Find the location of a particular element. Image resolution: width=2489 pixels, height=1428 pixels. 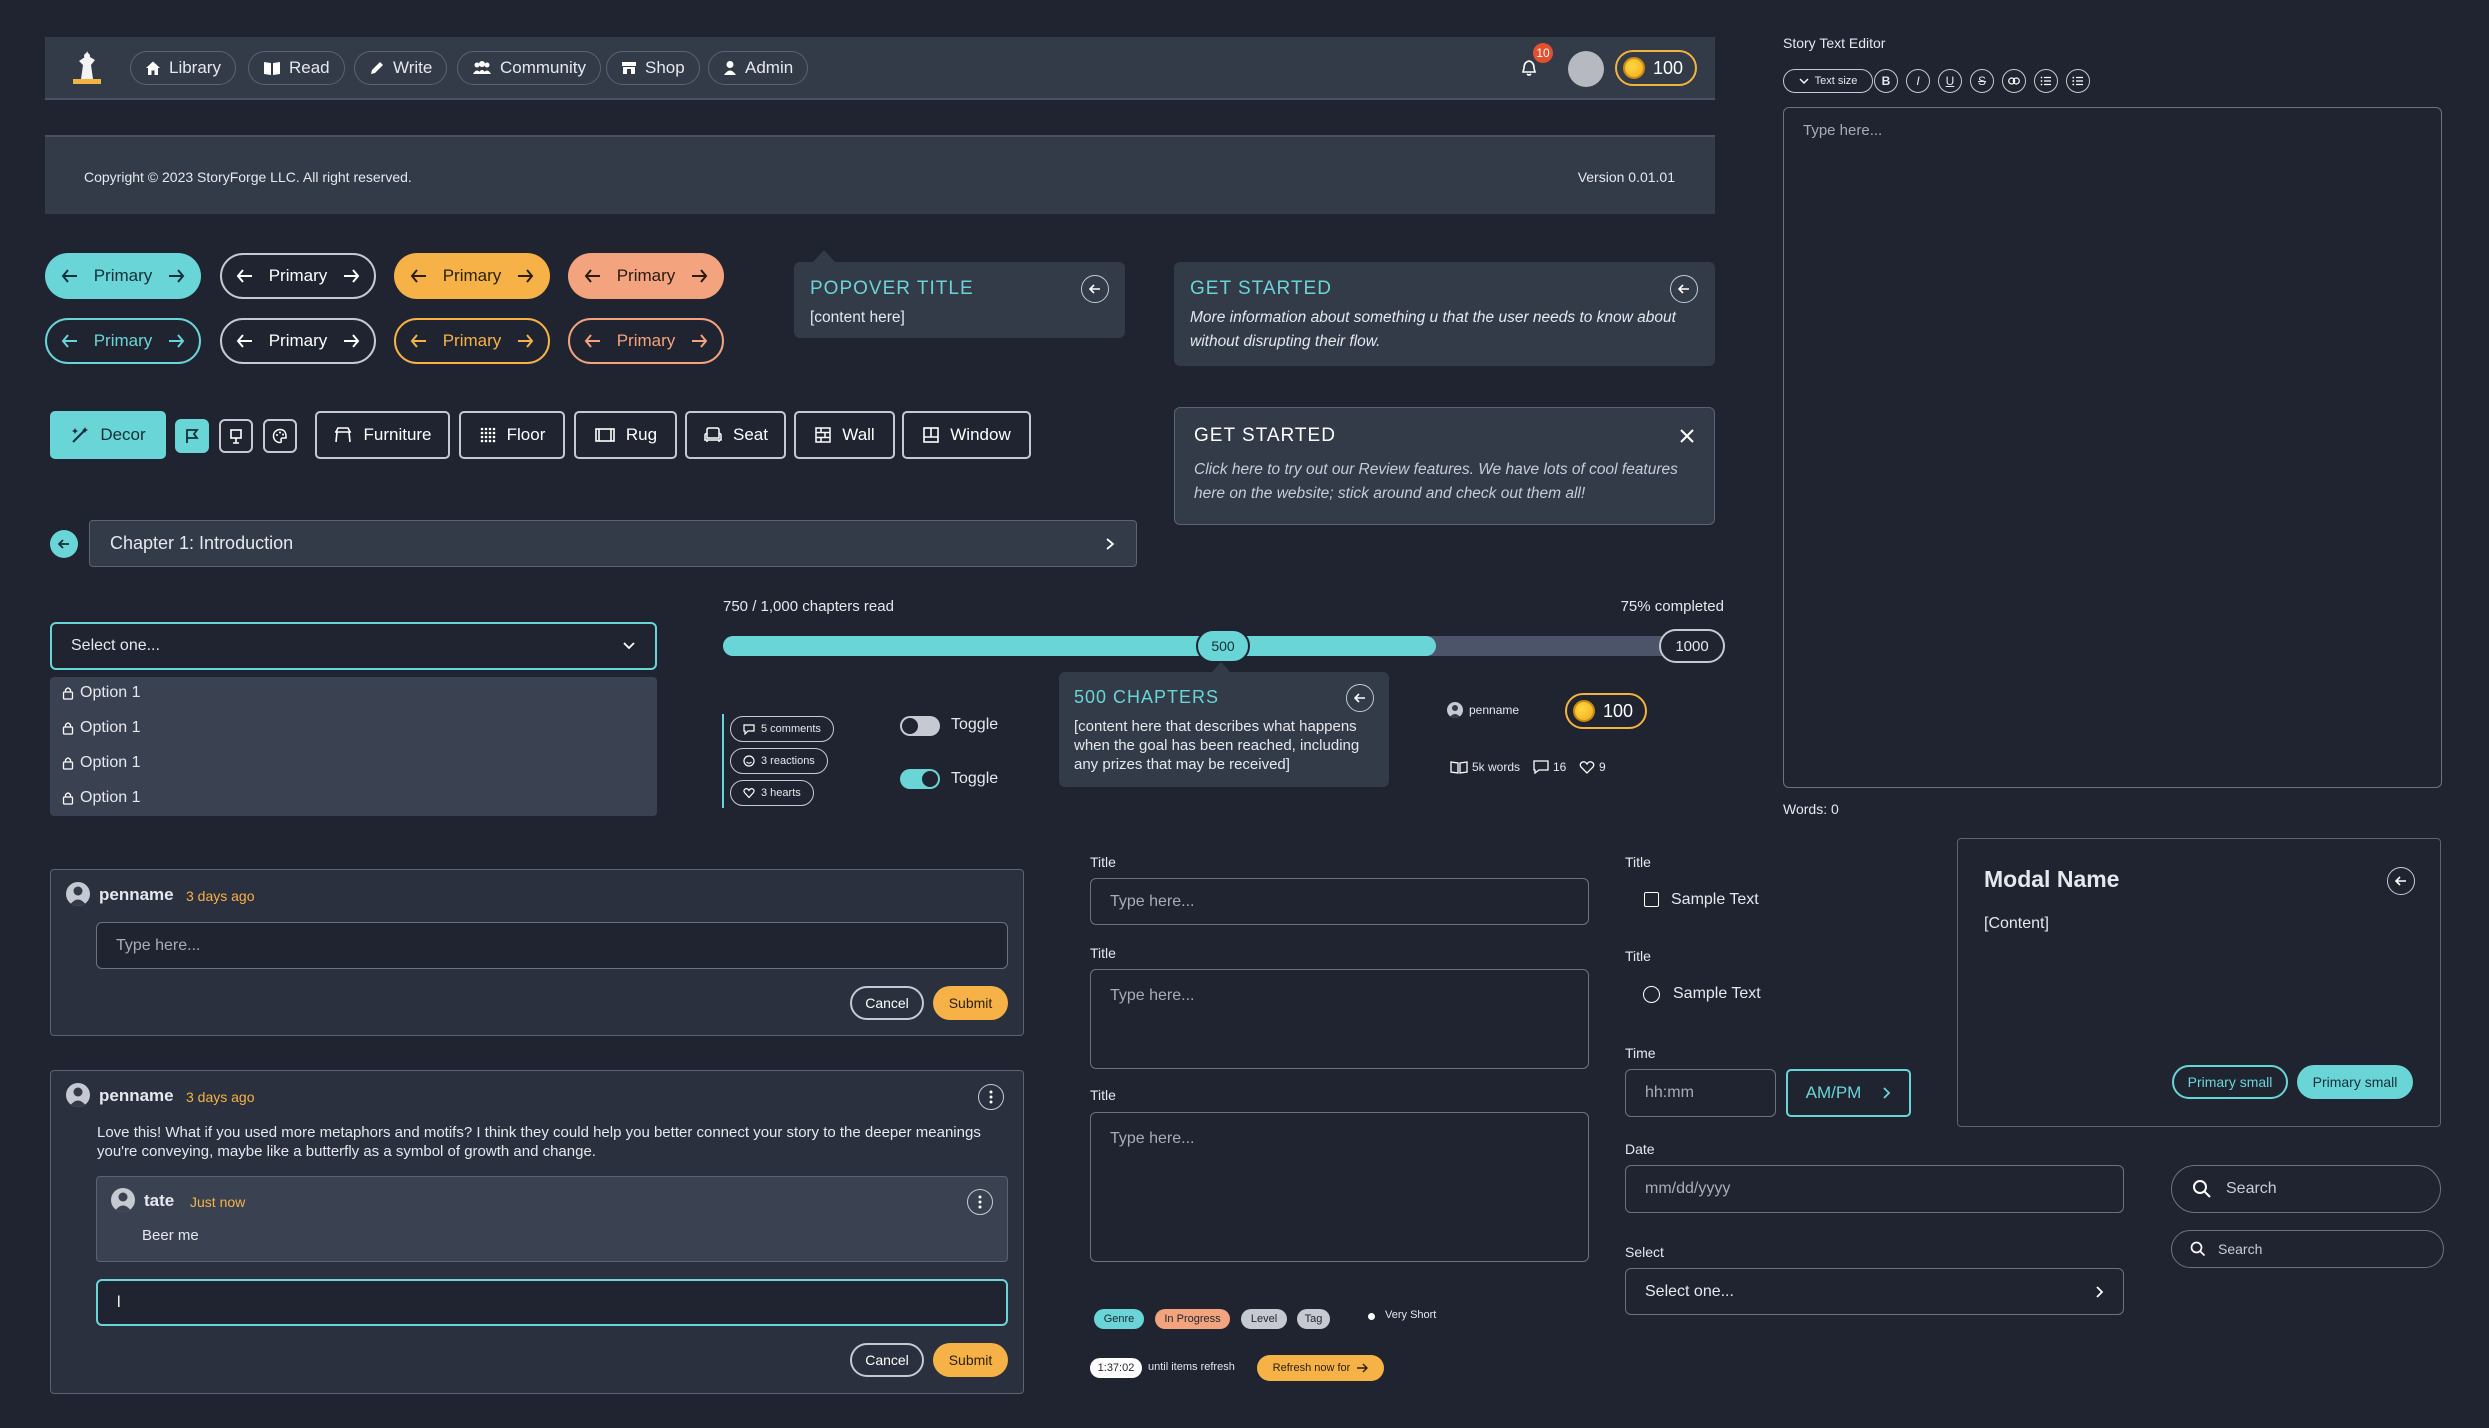

storyforge-logo-icon is located at coordinates (87, 67).